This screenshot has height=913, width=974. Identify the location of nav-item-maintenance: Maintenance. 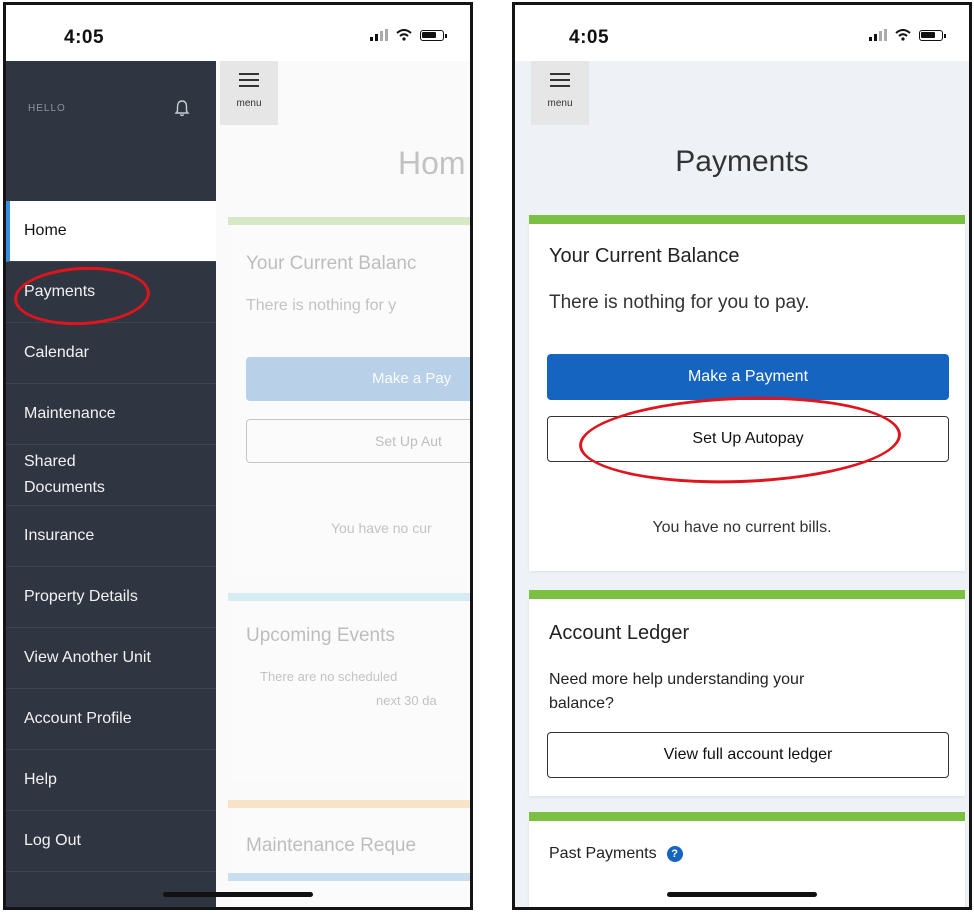
(111, 414).